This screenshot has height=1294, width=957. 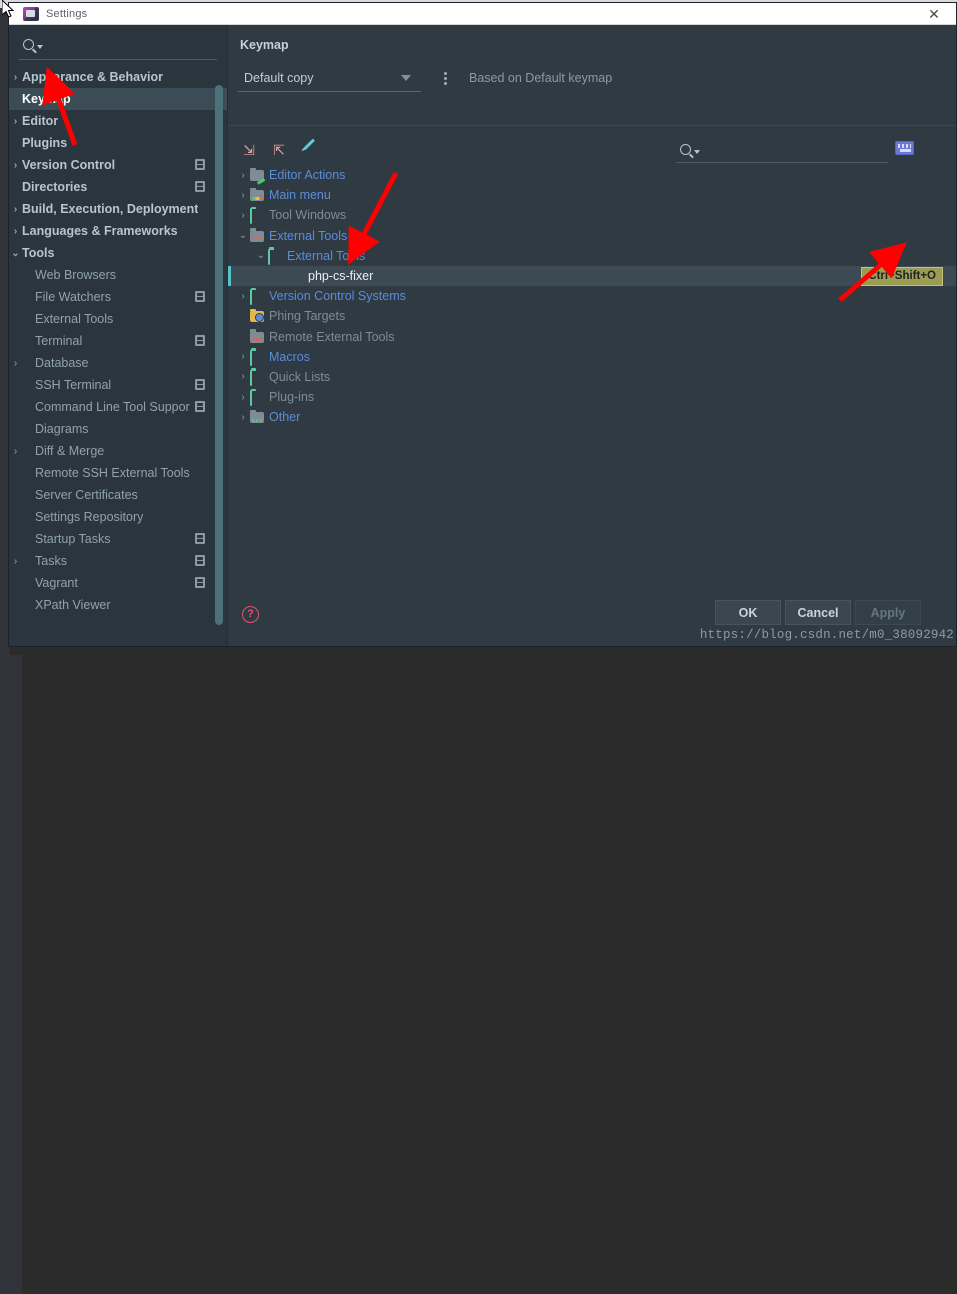 I want to click on expand-all-button: ⇲, so click(x=249, y=150).